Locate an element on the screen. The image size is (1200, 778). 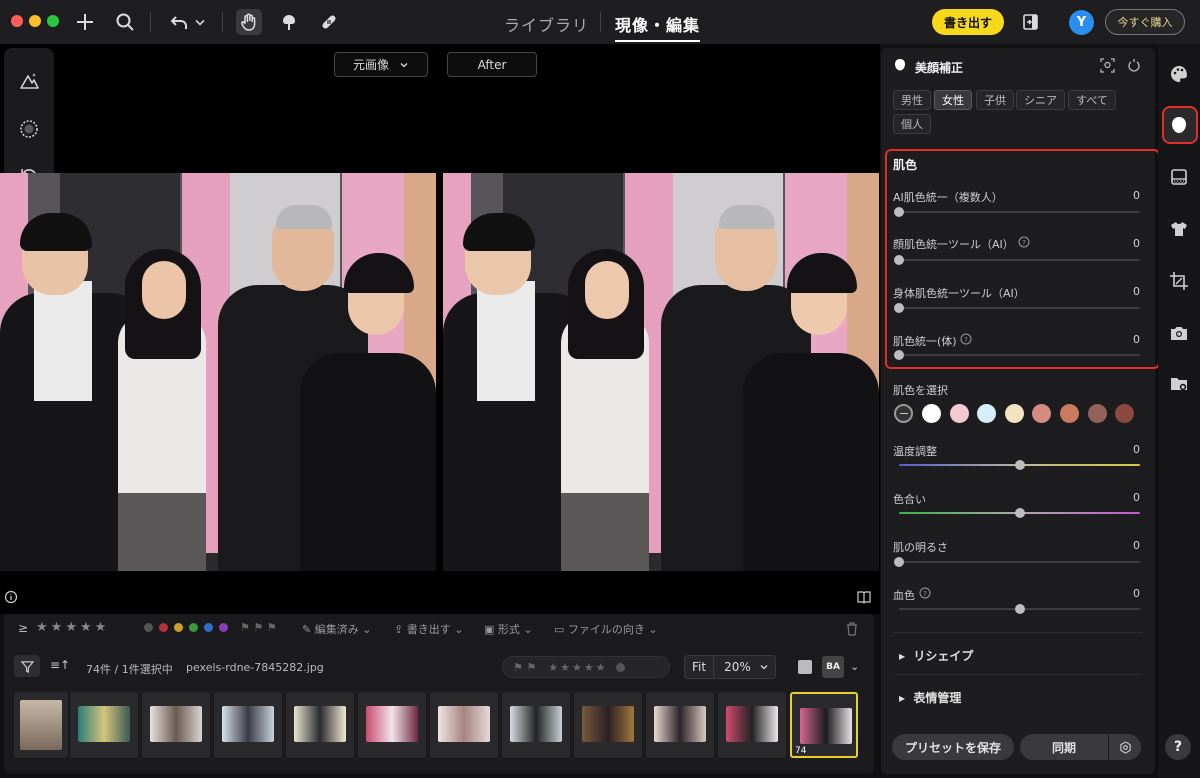
search-icon is located at coordinates (125, 22).